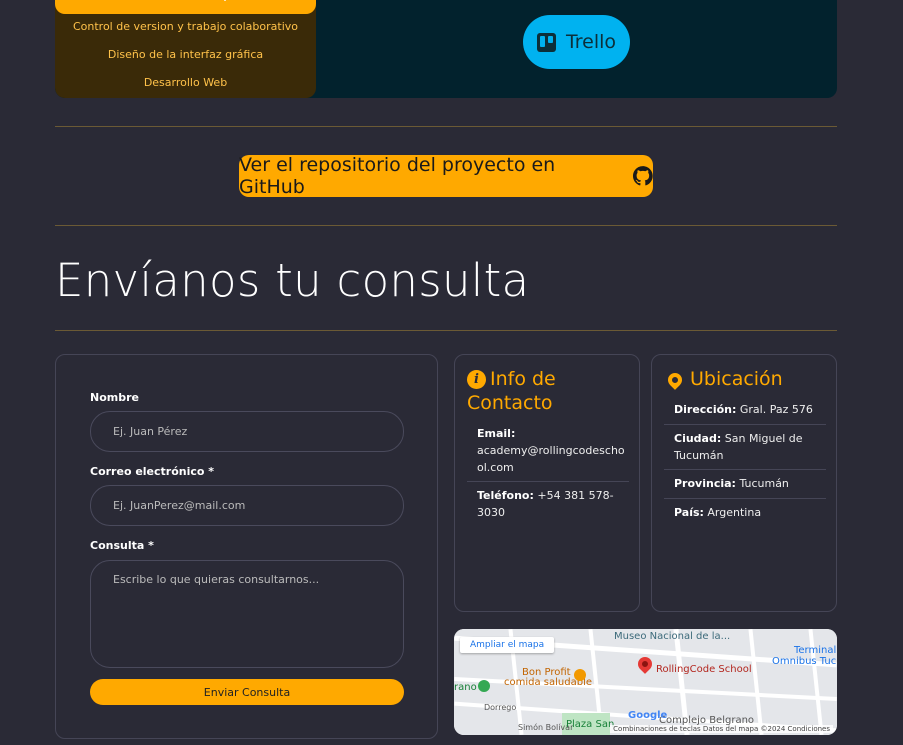  I want to click on github-icon, so click(643, 176).